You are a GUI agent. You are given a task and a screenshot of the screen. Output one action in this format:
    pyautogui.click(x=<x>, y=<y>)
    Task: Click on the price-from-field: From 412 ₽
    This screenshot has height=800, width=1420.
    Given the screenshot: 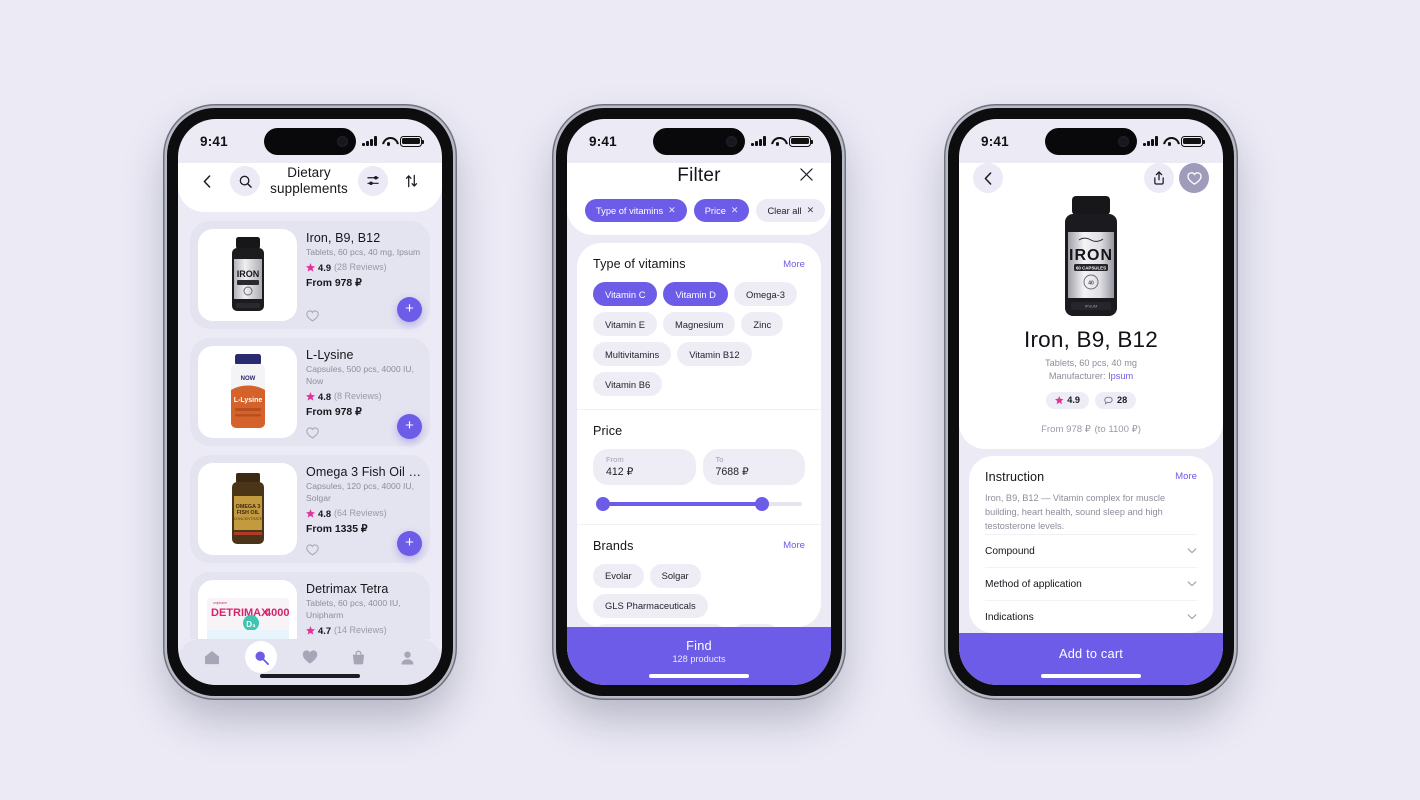 What is the action you would take?
    pyautogui.click(x=644, y=467)
    